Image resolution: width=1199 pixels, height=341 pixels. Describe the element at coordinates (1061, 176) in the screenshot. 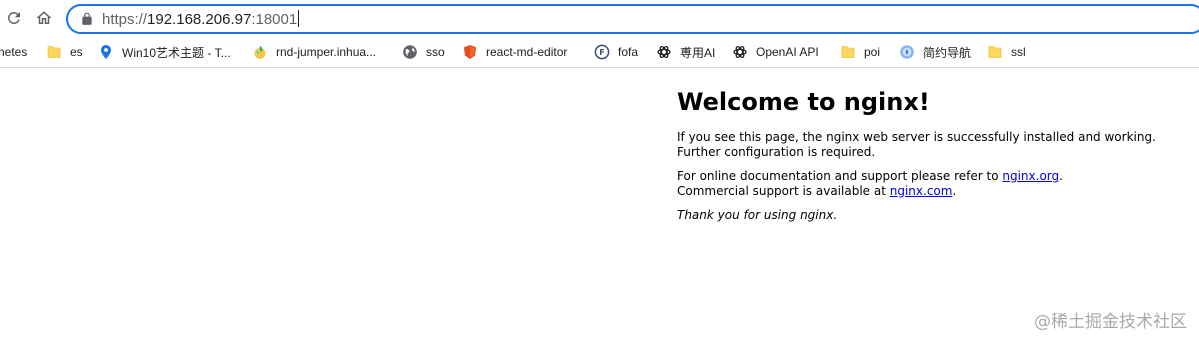

I see `docs-suffix: .` at that location.